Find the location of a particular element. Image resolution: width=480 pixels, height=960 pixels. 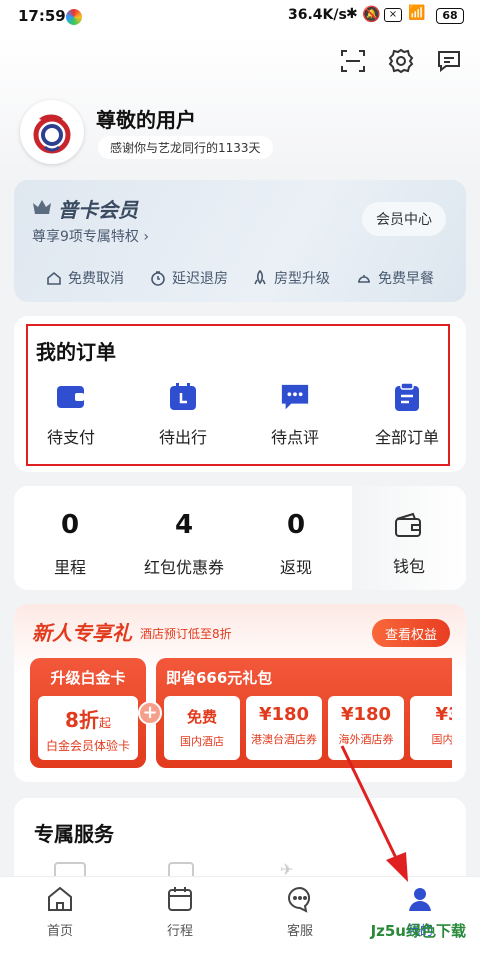

stat-coupons: 4 红包优惠券 is located at coordinates (184, 544).